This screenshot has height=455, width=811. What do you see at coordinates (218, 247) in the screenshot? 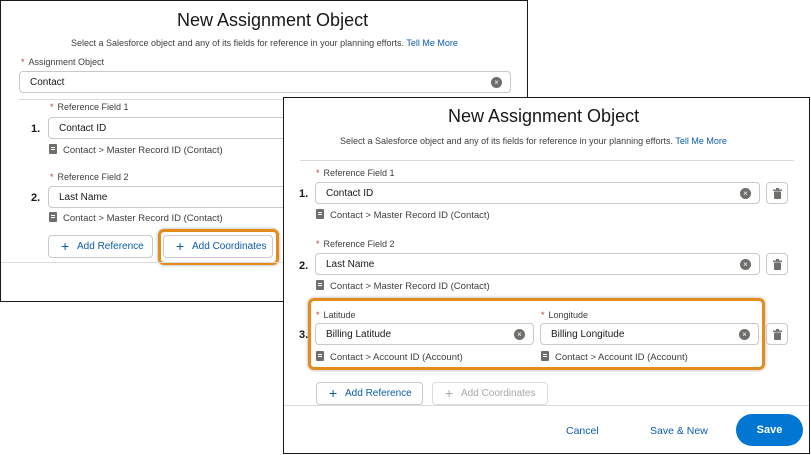
I see `highlight-add-coordinates` at bounding box center [218, 247].